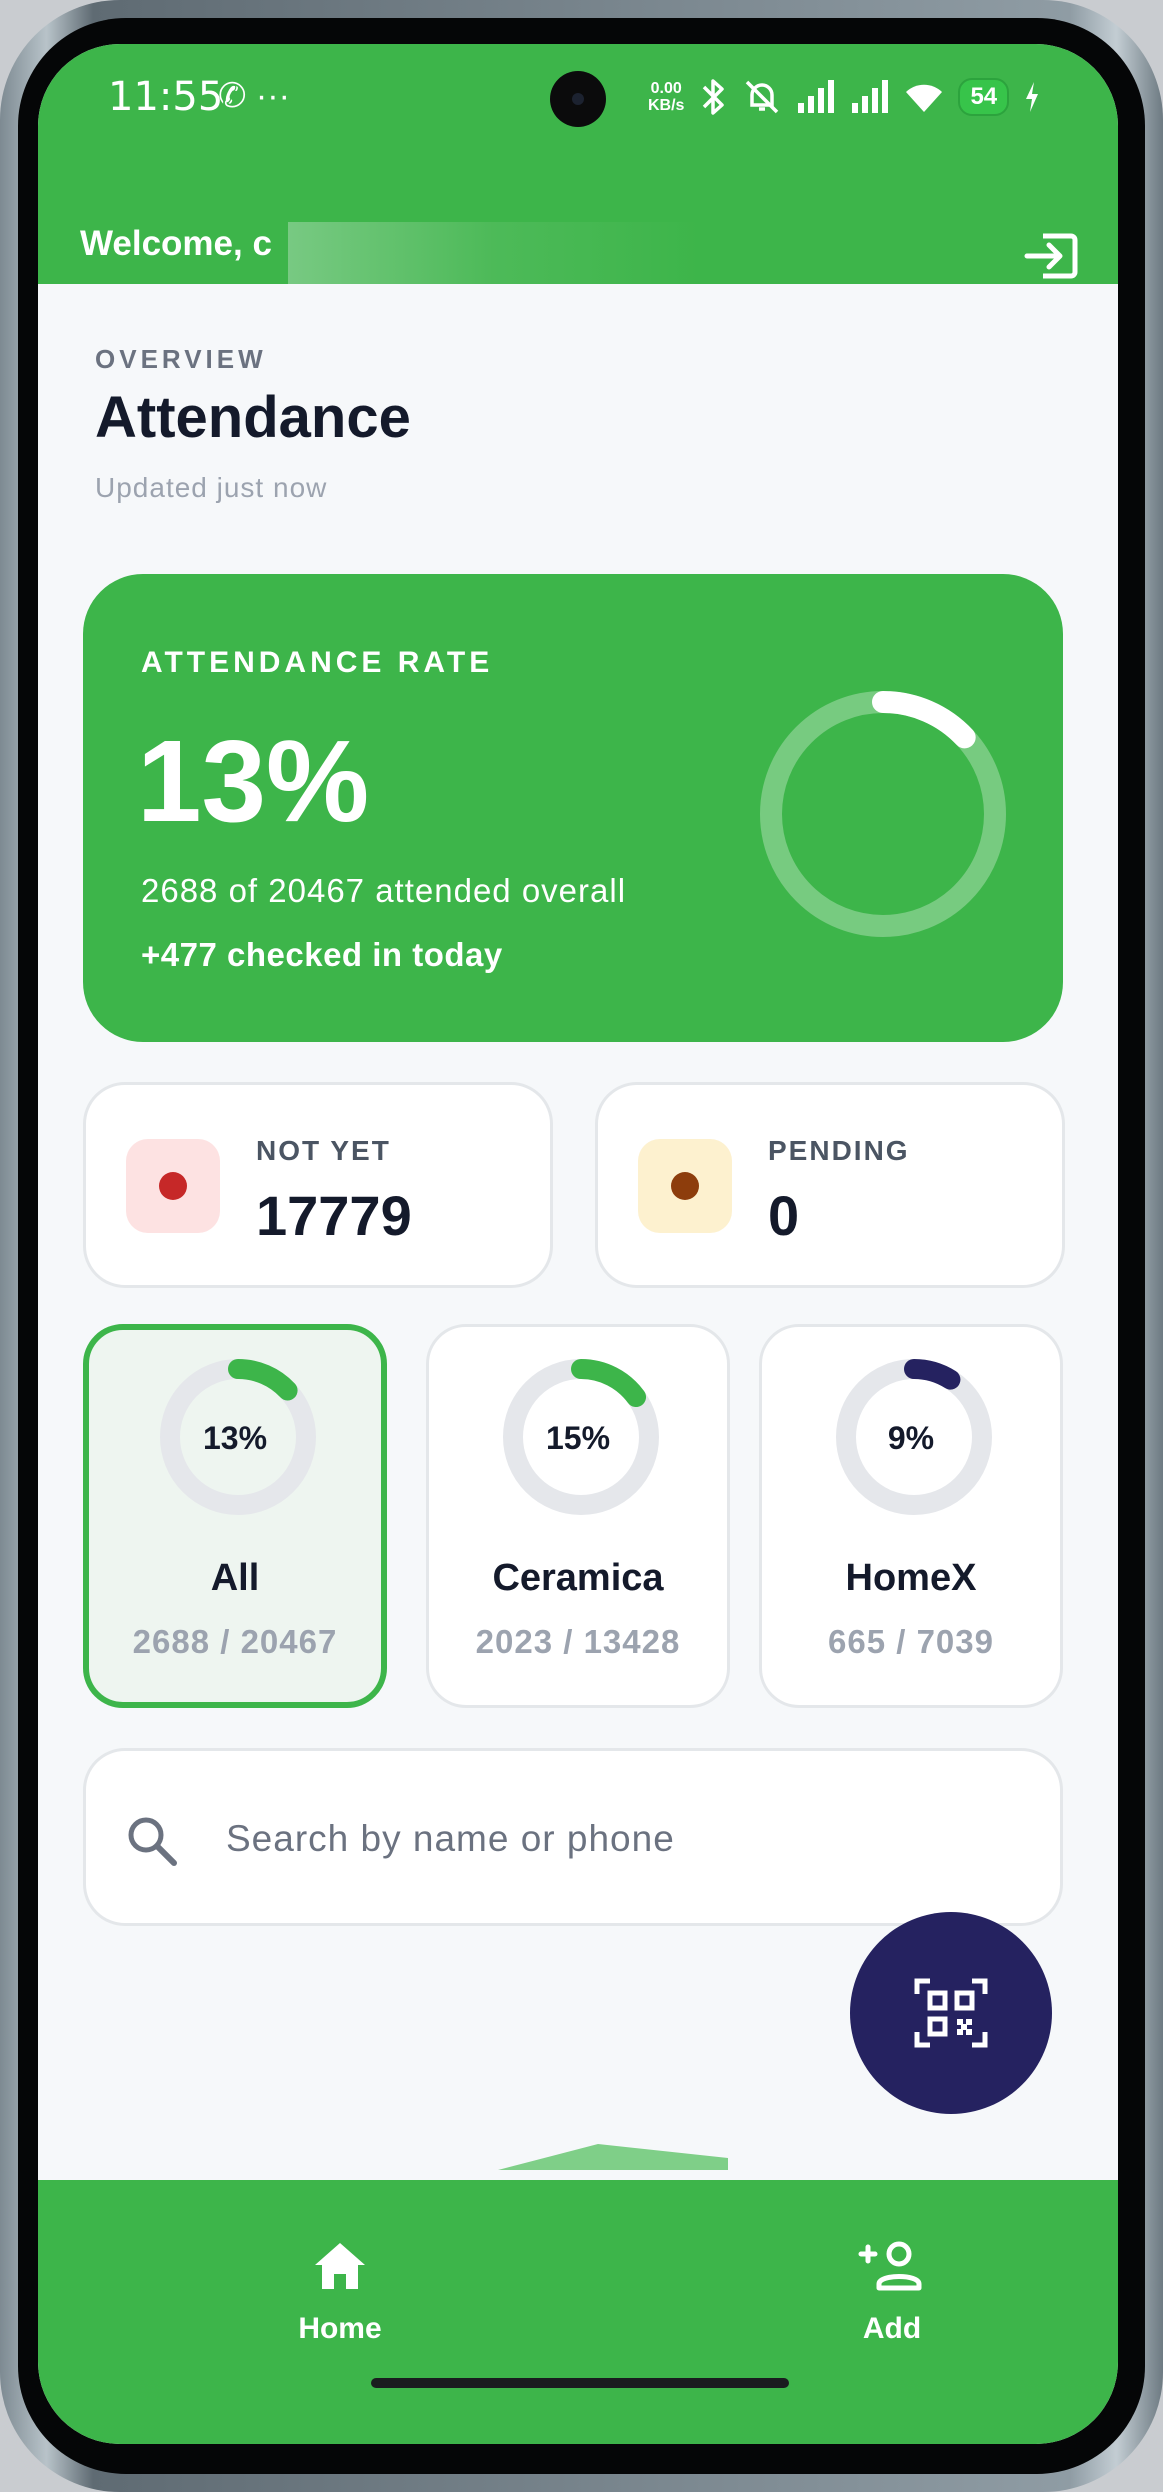 This screenshot has width=1163, height=2492. I want to click on pending-dot, so click(685, 1186).